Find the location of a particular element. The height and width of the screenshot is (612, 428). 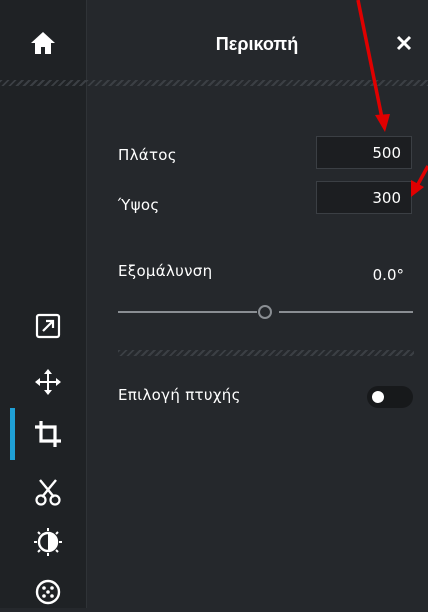

header-divider is located at coordinates (257, 83).